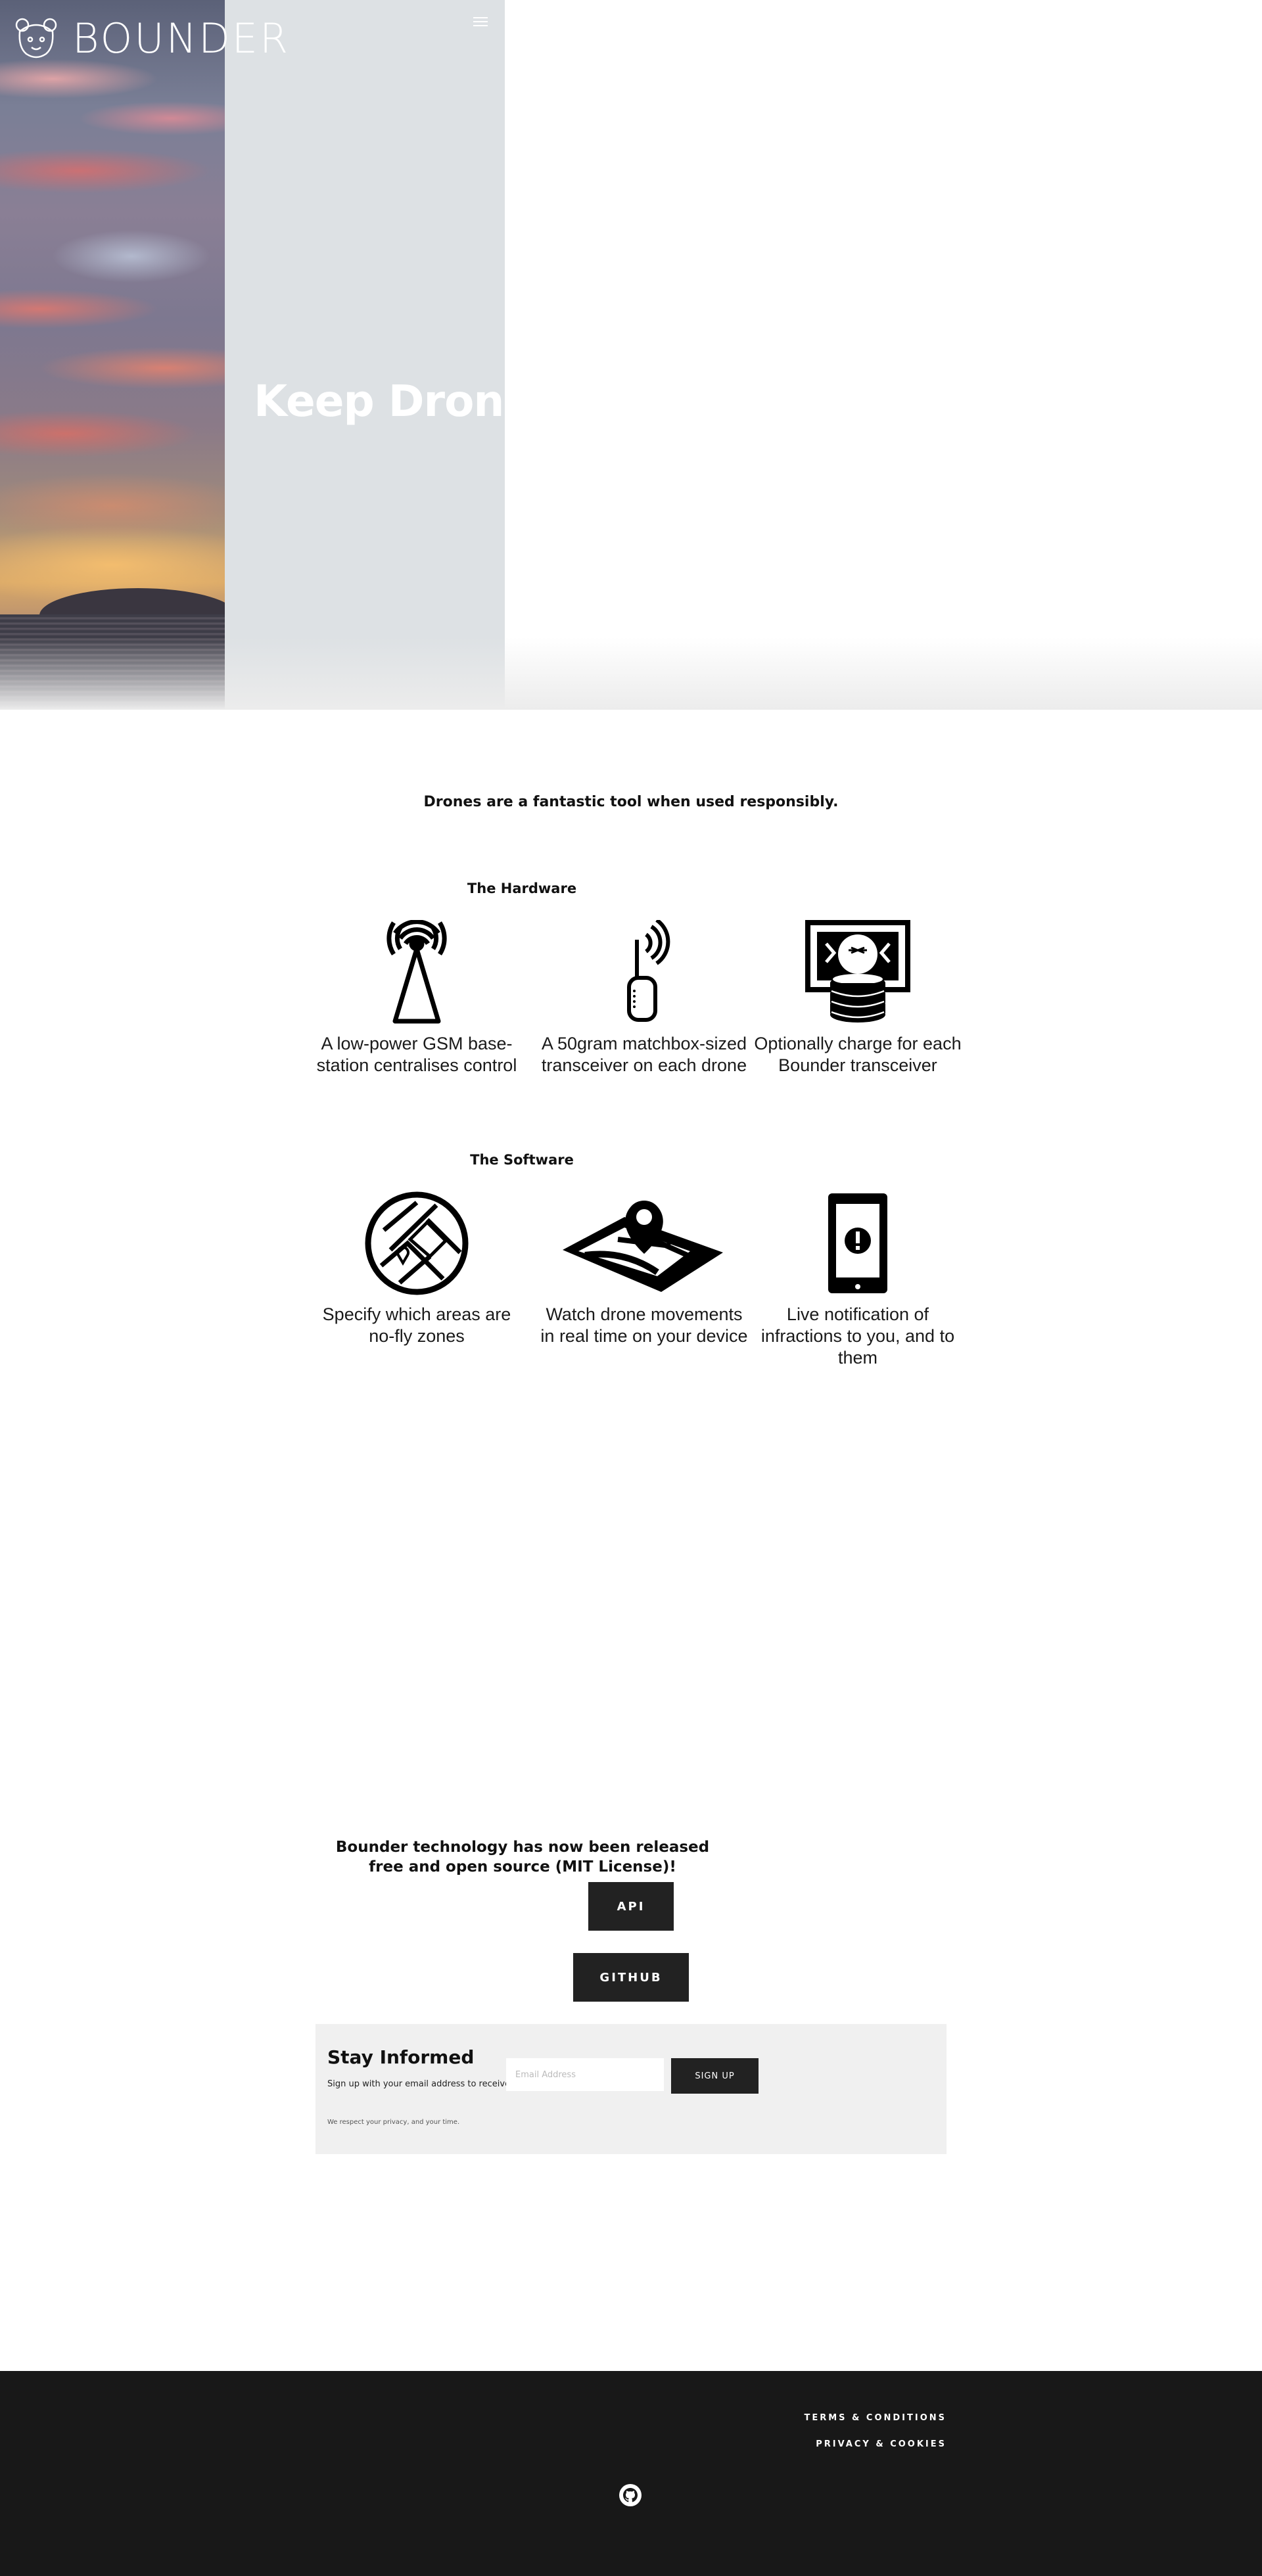  Describe the element at coordinates (857, 1243) in the screenshot. I see `phone-alert-icon` at that location.